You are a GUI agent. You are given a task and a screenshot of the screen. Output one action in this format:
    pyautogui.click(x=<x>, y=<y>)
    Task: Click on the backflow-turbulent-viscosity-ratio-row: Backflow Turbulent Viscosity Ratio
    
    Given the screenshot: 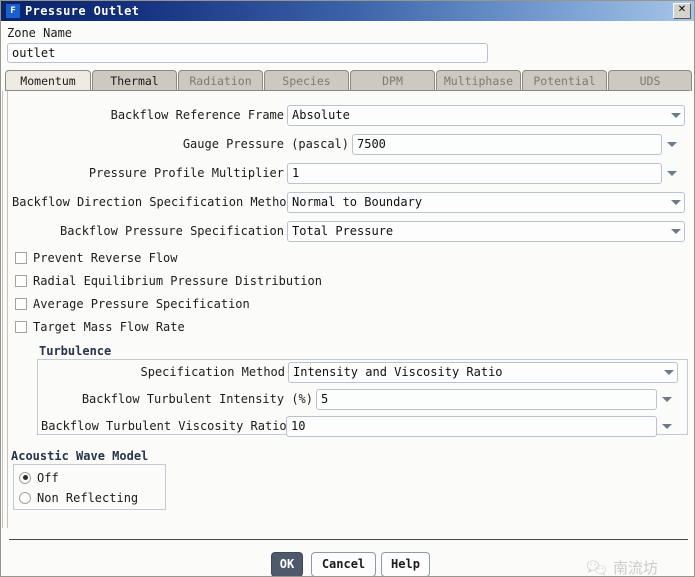 What is the action you would take?
    pyautogui.click(x=363, y=426)
    